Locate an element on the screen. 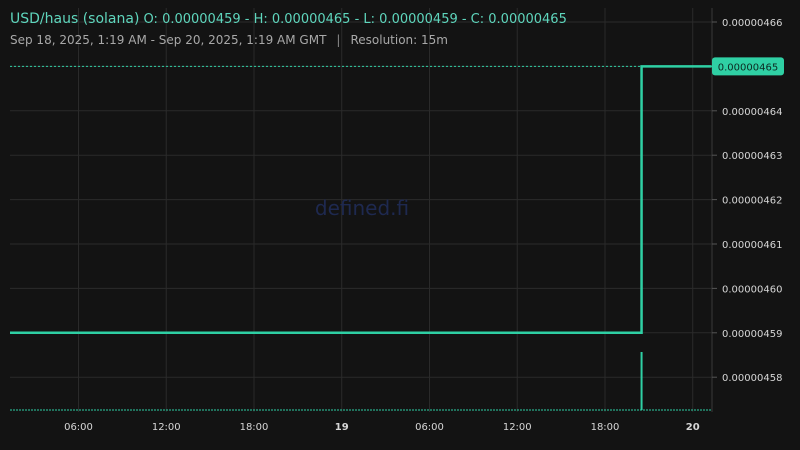 Image resolution: width=800 pixels, height=450 pixels. x-axis: 06:00 12:00 18:00 19 06:00 12:00 18:00 20 is located at coordinates (382, 427).